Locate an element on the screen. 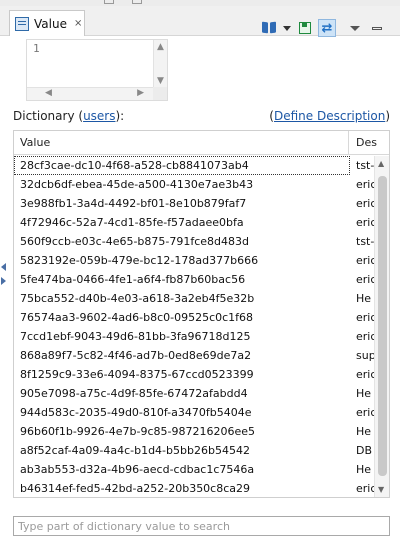  dictionary-label: Dictionary is located at coordinates (44, 116).